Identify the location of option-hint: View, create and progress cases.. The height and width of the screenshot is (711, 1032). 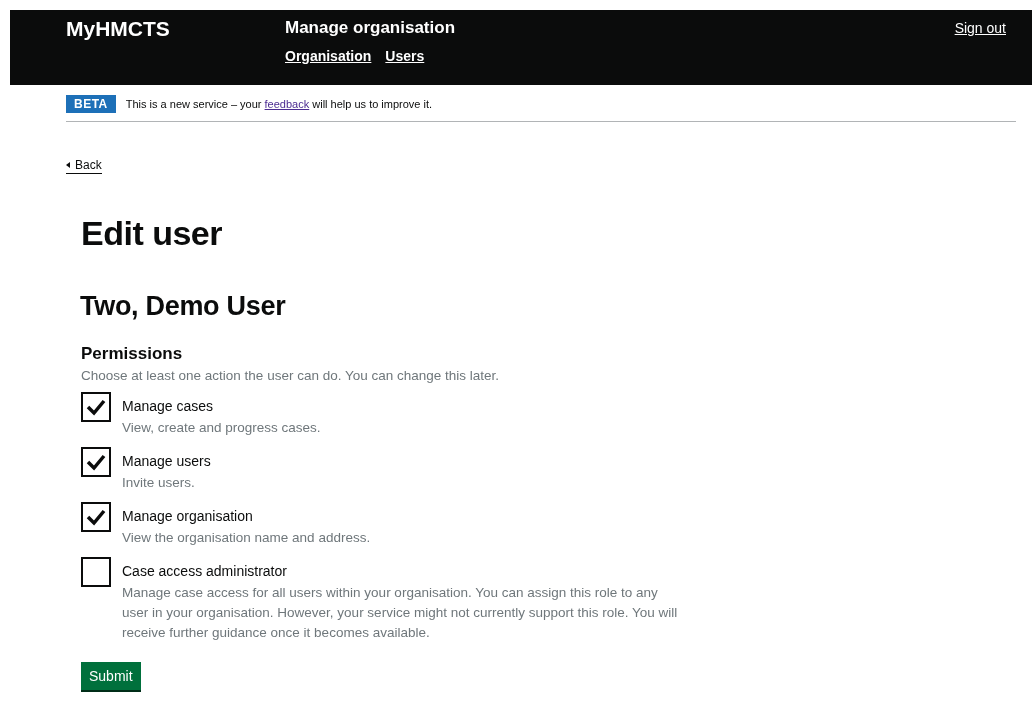
(221, 428).